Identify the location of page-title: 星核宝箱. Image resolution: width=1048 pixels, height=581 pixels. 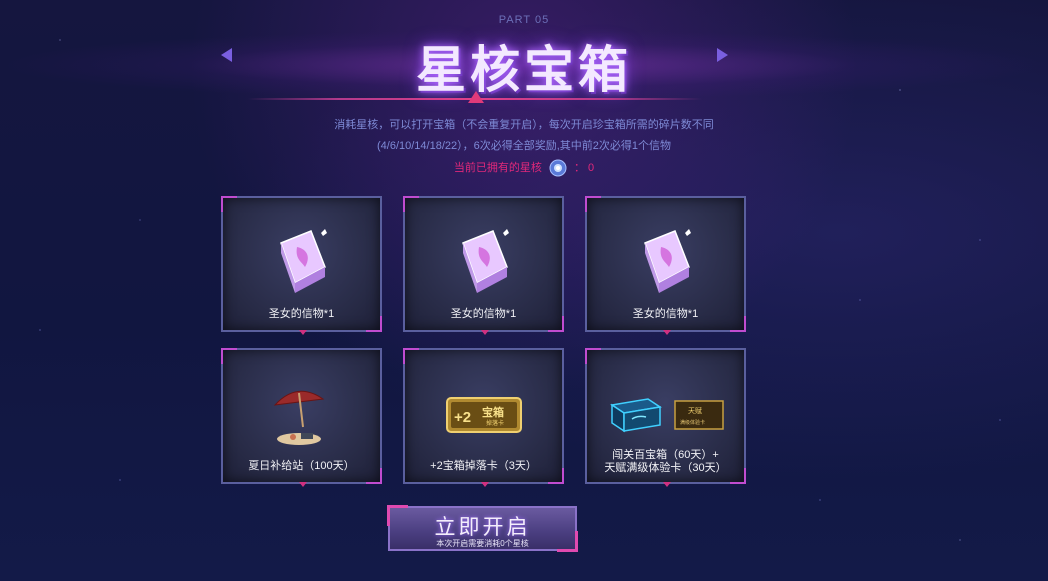
(524, 70).